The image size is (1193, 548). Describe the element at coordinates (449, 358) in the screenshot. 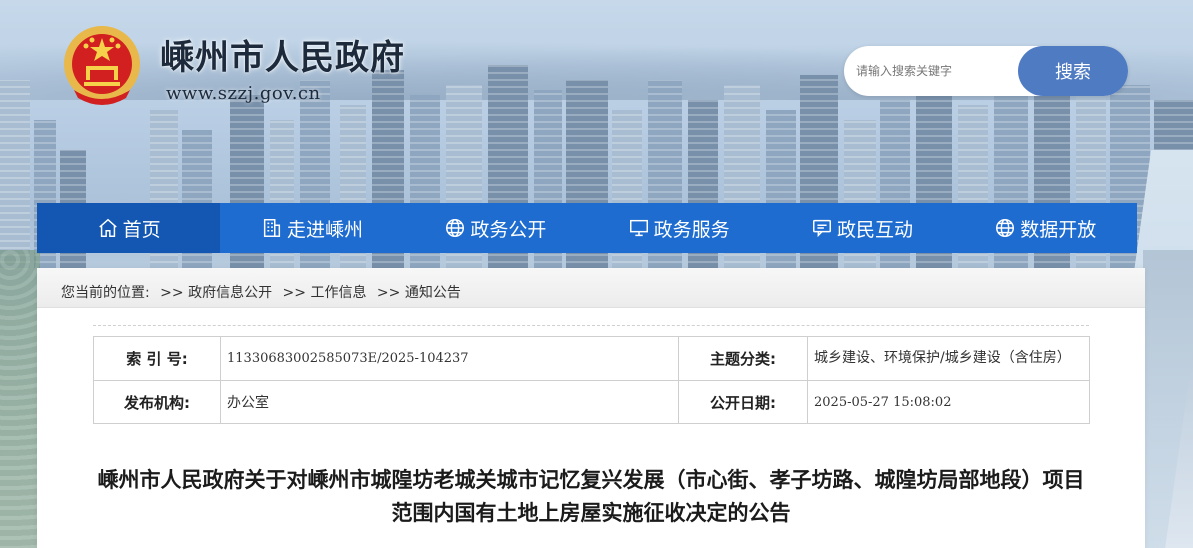

I see `index-value: 11330683002585073E/2025-104237` at that location.